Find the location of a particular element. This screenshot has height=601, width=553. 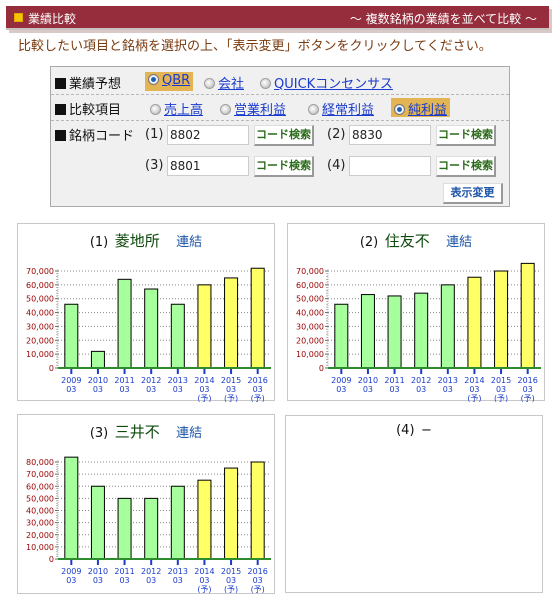

metric-row: 比較項目 売上高 営業利益 経常利益 純利益 is located at coordinates (280, 108).